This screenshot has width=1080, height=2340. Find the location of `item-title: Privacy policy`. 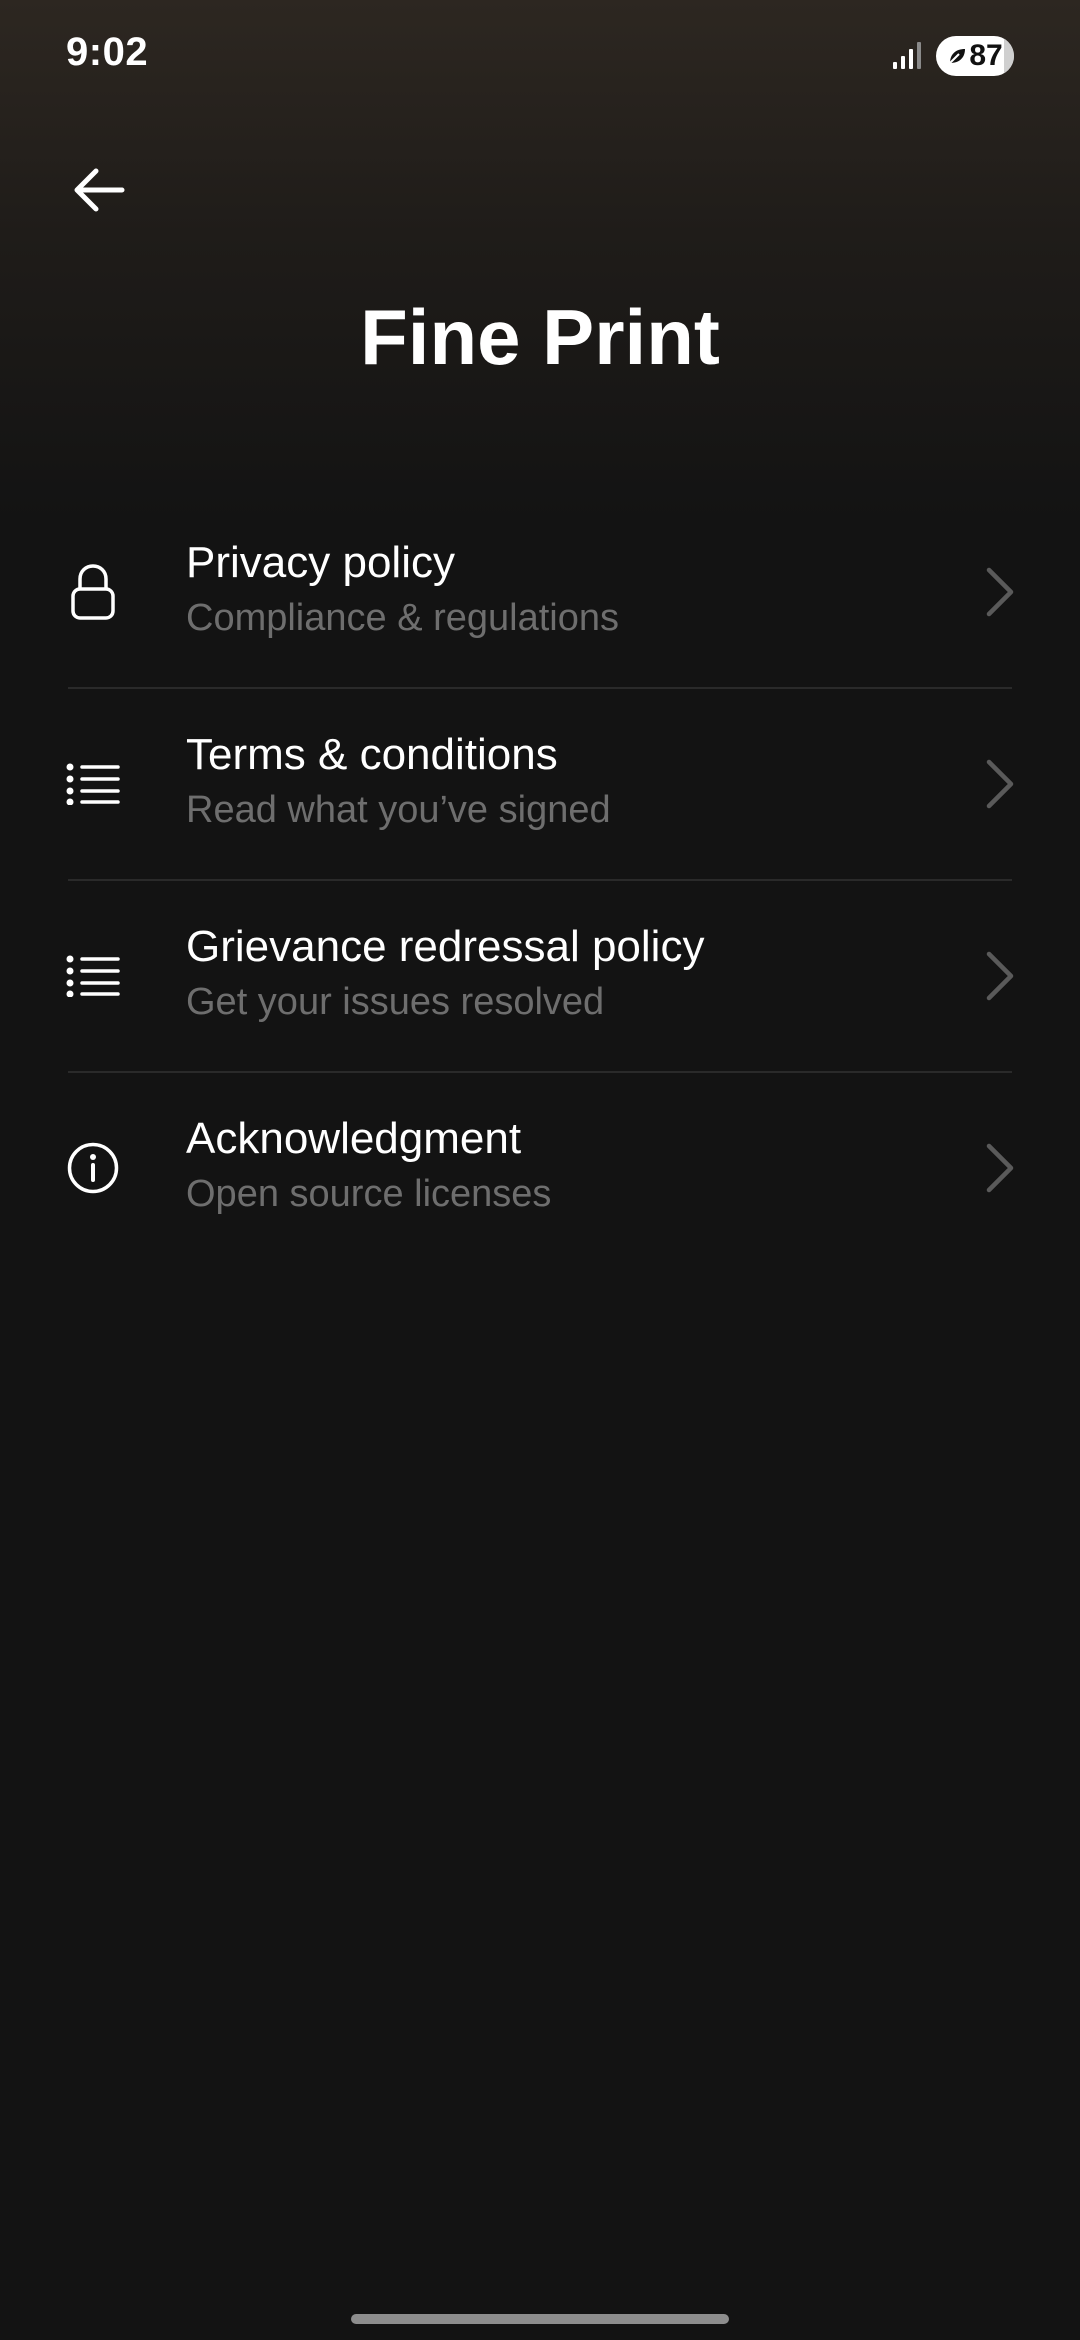

item-title: Privacy policy is located at coordinates (320, 562).